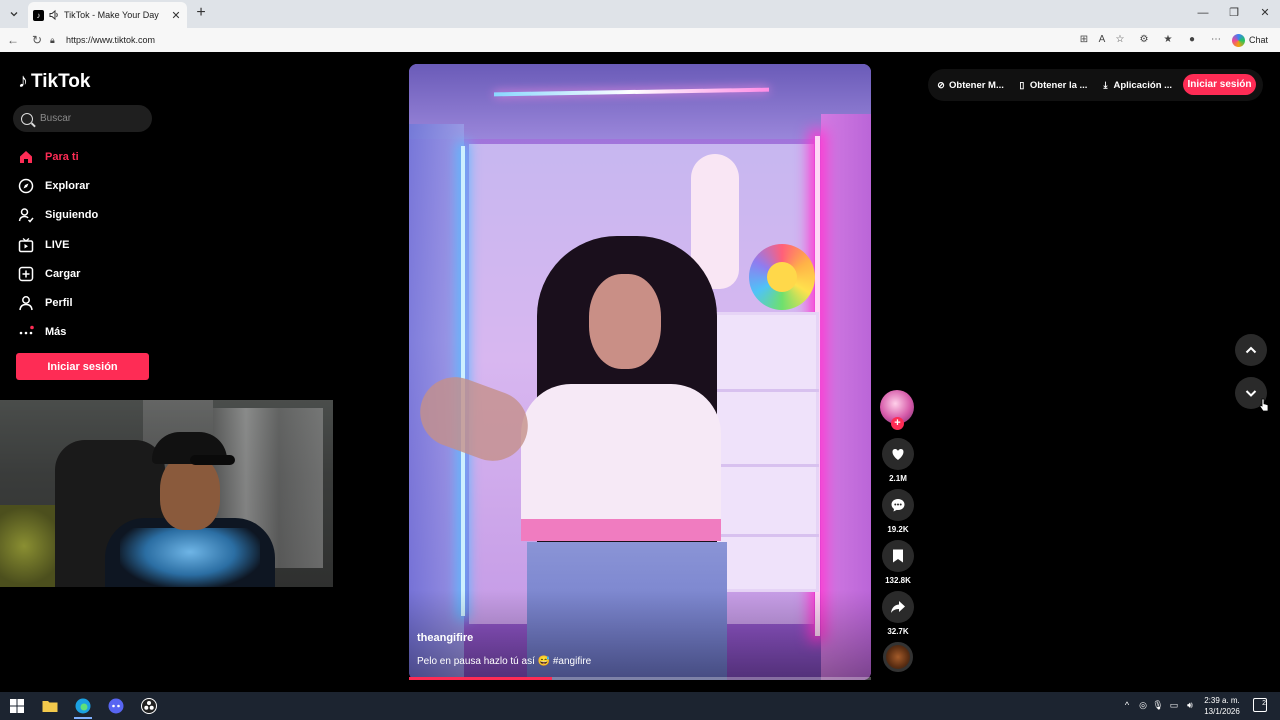 This screenshot has width=1280, height=720. Describe the element at coordinates (1127, 705) in the screenshot. I see `tray-chevron-up-icon: ^` at that location.